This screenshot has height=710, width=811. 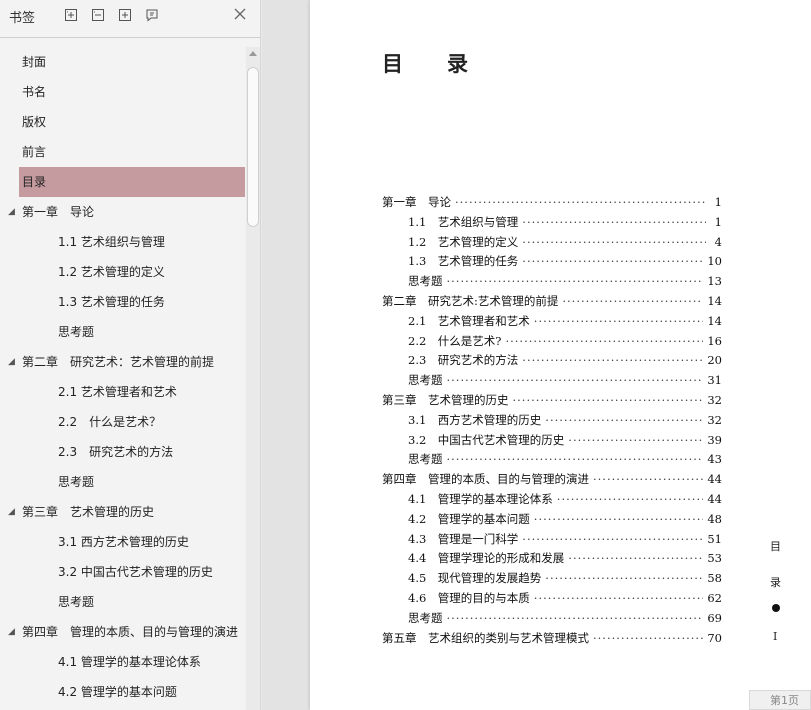 I want to click on add-bookmark-icon, so click(x=125, y=15).